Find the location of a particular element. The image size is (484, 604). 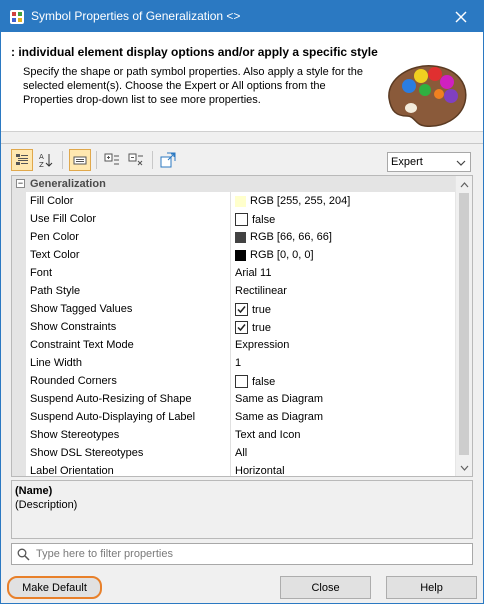

property-value-cell: Expression is located at coordinates (262, 345).